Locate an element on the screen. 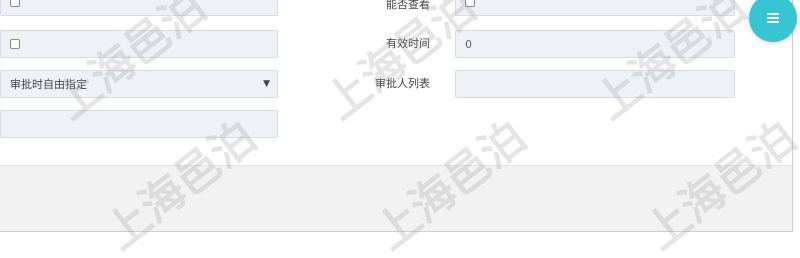 This screenshot has width=800, height=258. can-view-label: 能否查看 is located at coordinates (408, 5).